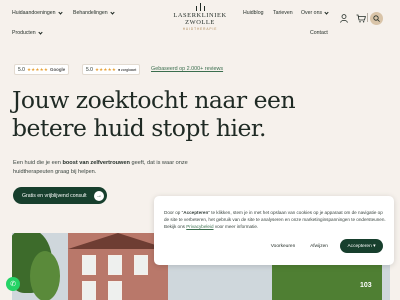  I want to click on google-review-badge: 5.0 ★★★★★ Google, so click(42, 69).